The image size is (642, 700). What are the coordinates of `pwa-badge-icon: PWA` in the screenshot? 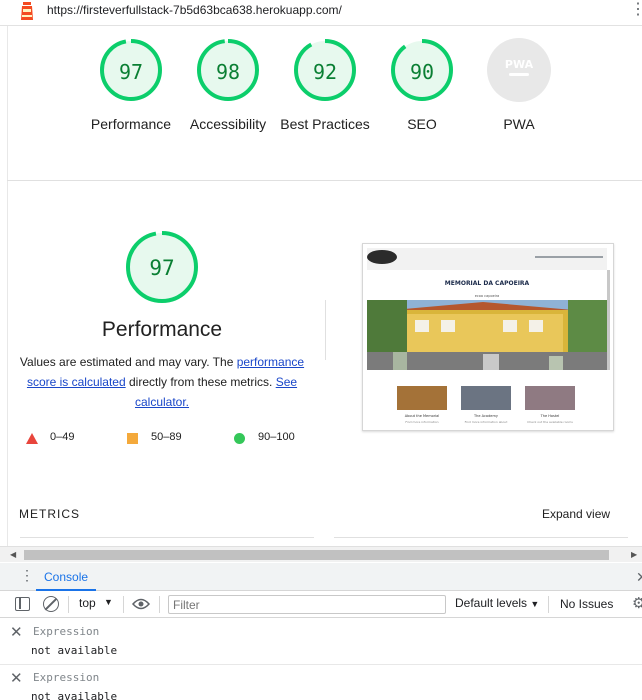 It's located at (519, 70).